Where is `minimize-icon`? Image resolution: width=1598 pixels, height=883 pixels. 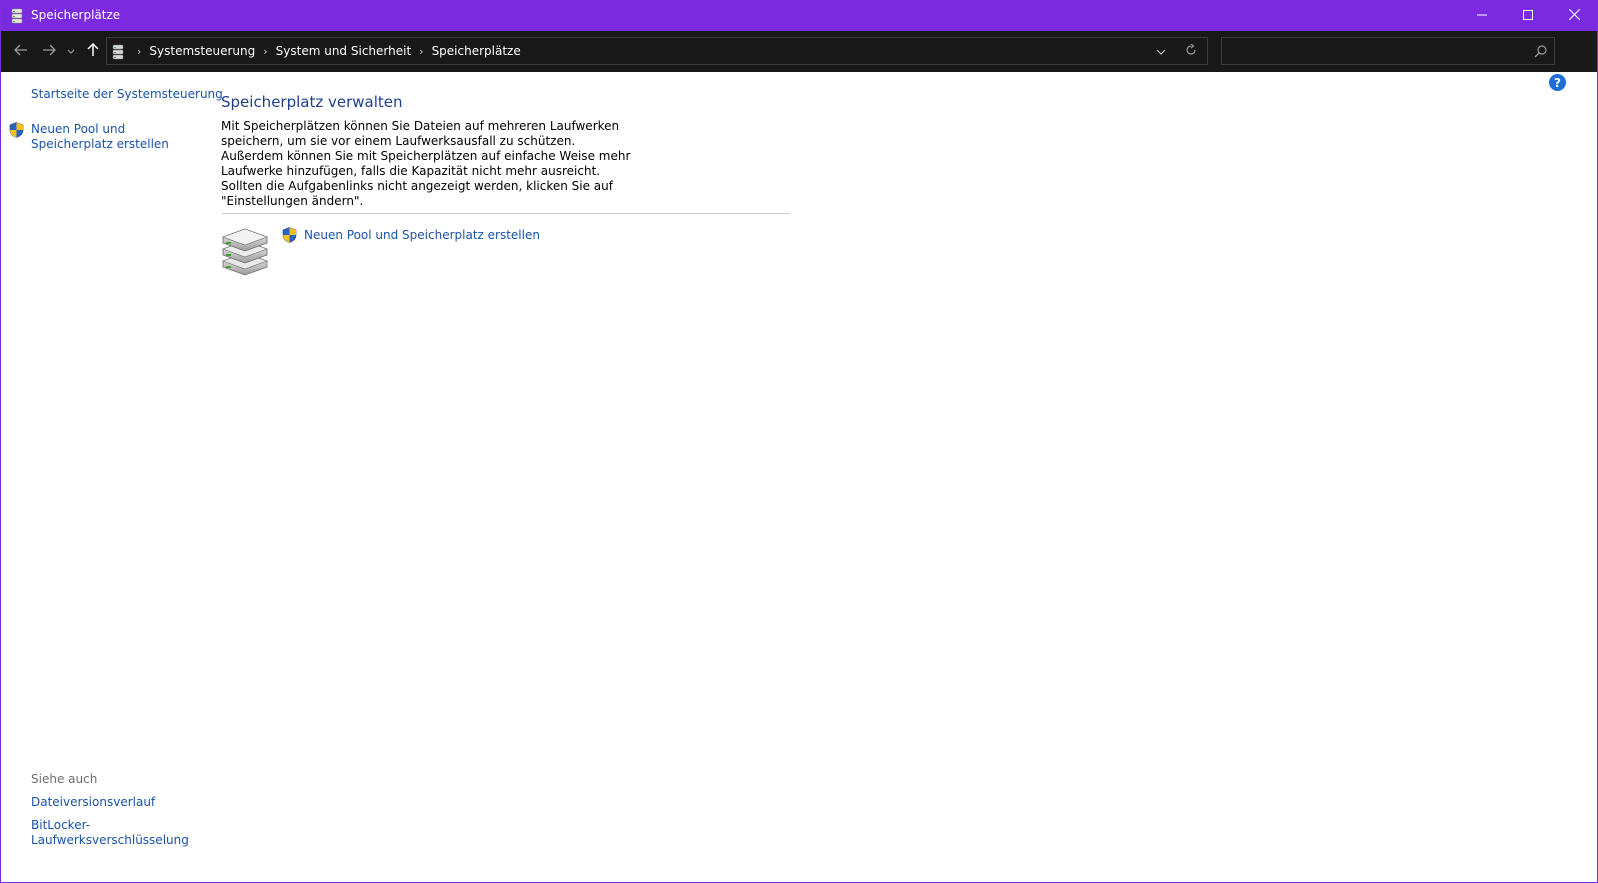 minimize-icon is located at coordinates (1482, 16).